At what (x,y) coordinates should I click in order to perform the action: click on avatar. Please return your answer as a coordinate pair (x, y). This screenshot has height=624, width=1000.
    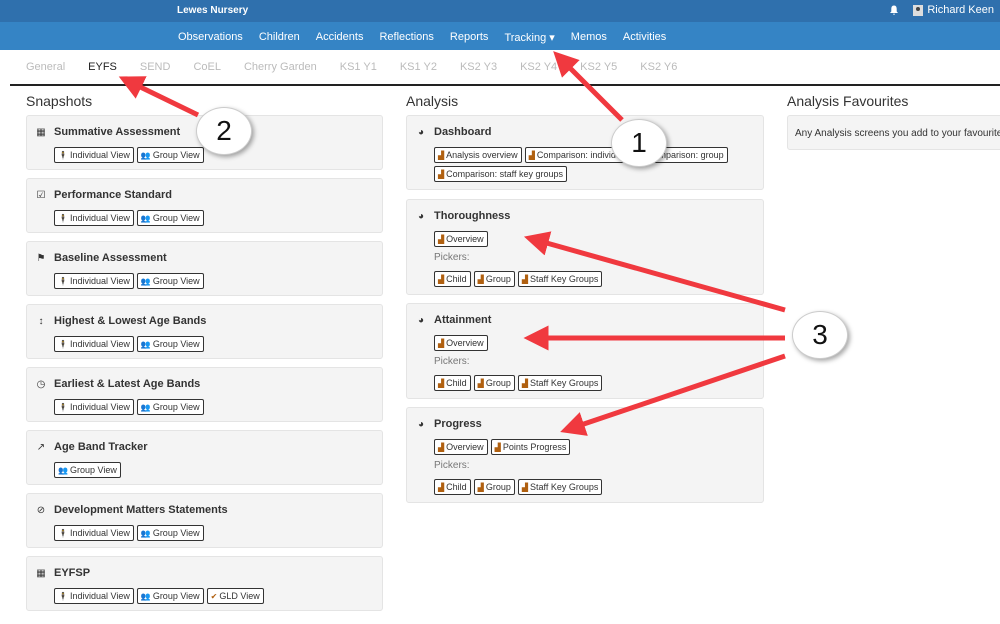
    Looking at the image, I should click on (918, 10).